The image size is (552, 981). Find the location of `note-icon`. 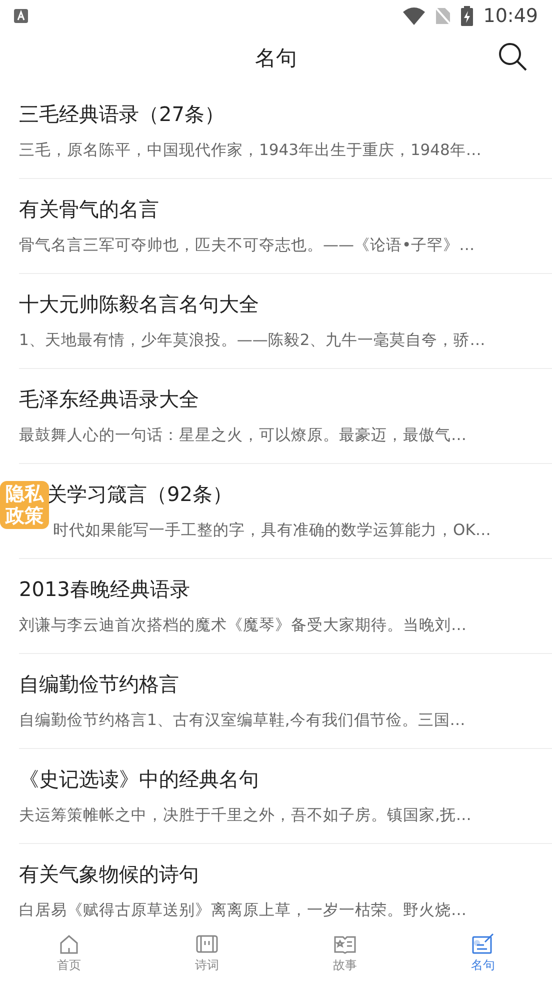

note-icon is located at coordinates (483, 943).